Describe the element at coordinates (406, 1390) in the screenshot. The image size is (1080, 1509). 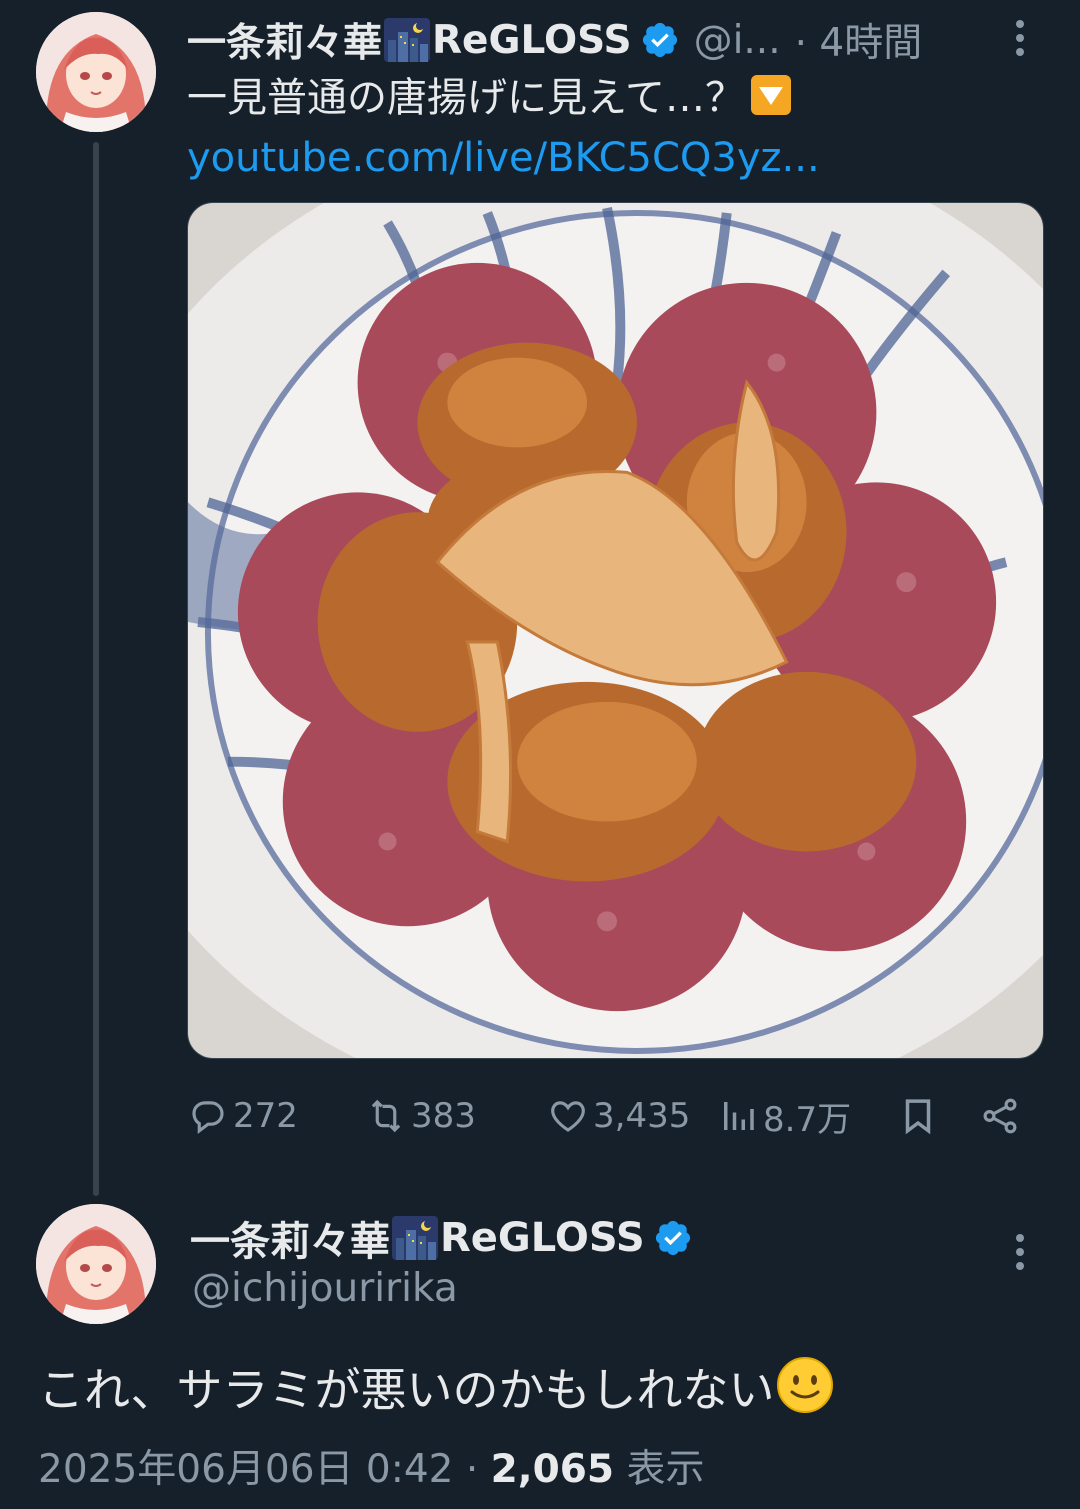
I see `tweet-text-content: これ、サラミが悪いのかもしれない` at that location.